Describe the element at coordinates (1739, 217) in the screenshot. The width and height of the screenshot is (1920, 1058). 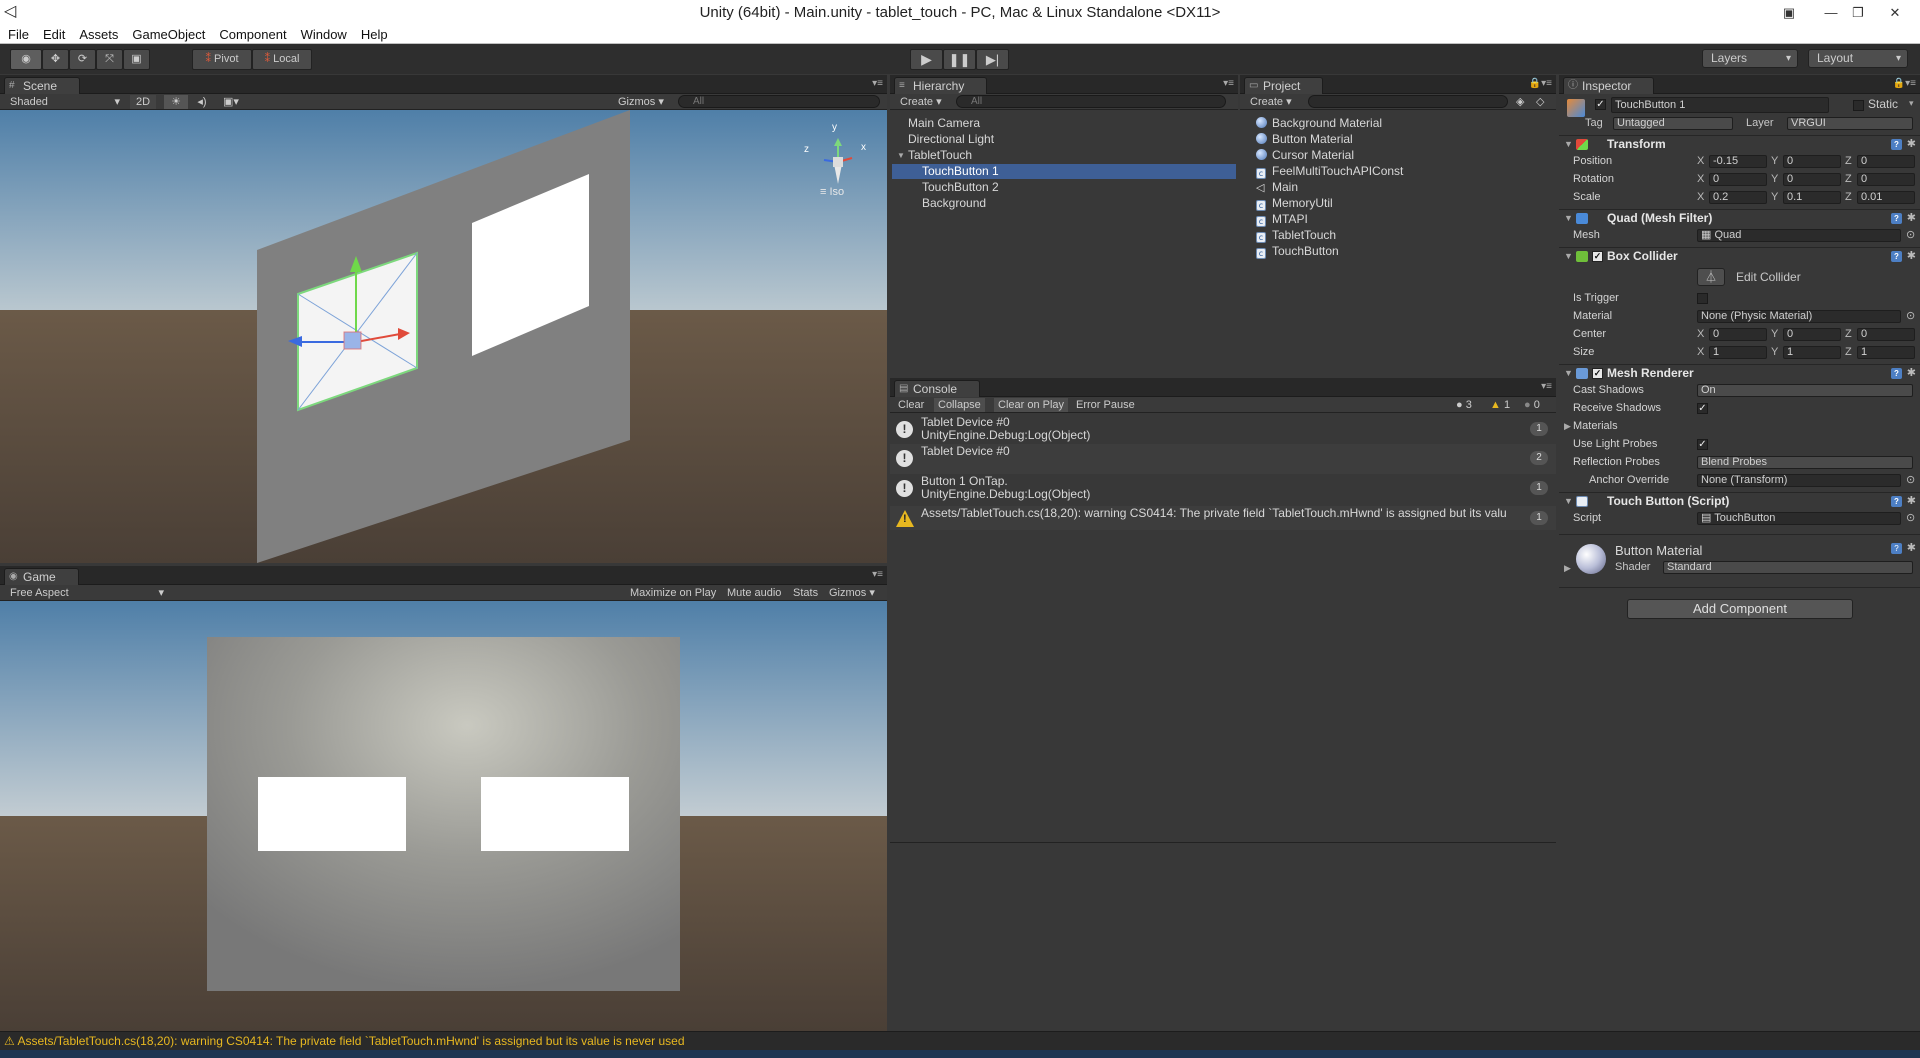
I see `mesh-filter-header: ▼ Quad (Mesh Filter)? ✱` at that location.